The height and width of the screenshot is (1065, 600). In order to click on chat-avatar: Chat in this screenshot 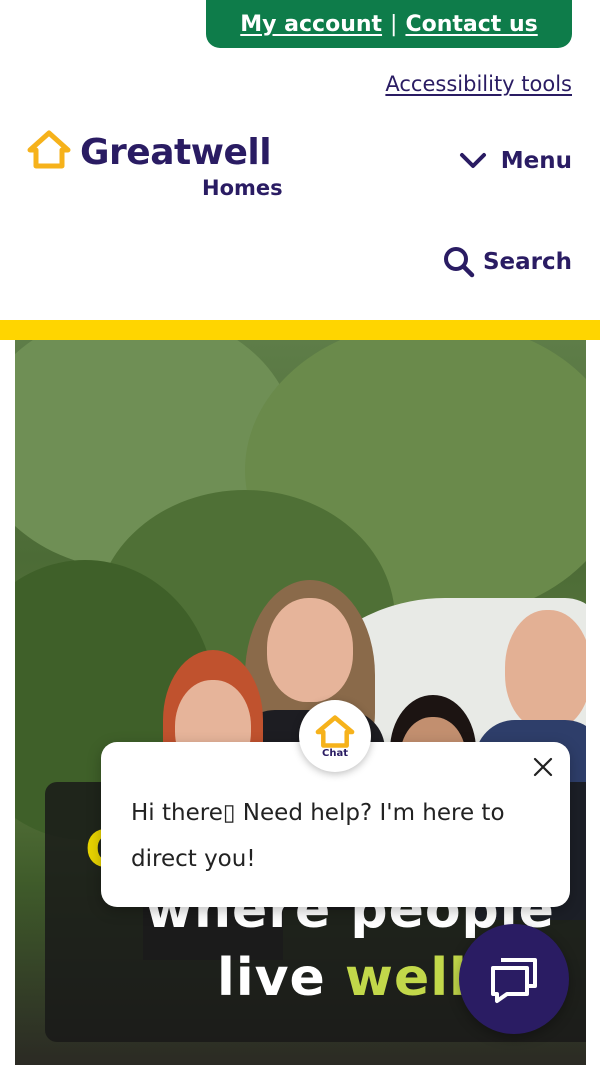, I will do `click(335, 736)`.